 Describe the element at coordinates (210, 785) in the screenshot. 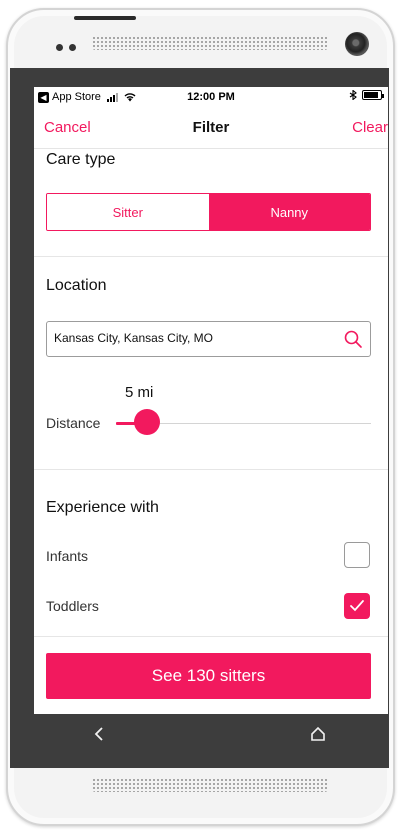

I see `bottom-speaker` at that location.